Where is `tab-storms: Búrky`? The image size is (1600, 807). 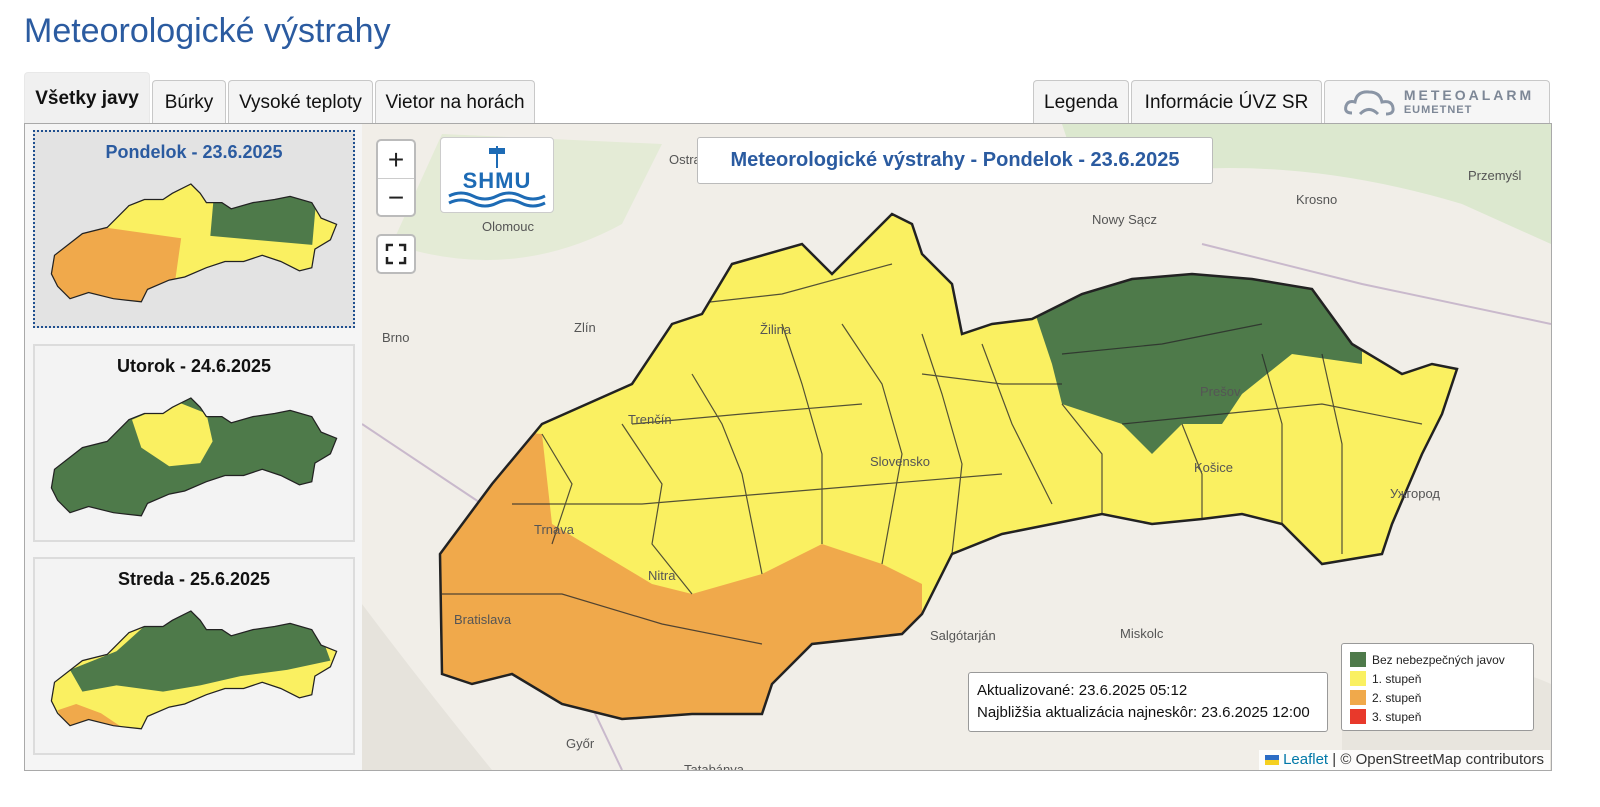
tab-storms: Búrky is located at coordinates (189, 102).